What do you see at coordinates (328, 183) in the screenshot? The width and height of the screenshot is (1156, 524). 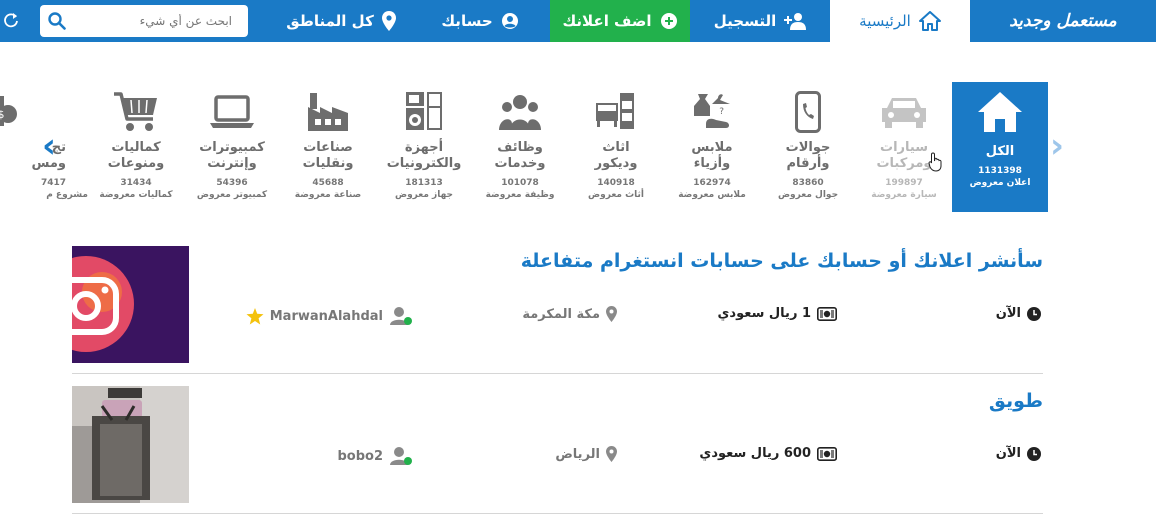 I see `category-count: 45688` at bounding box center [328, 183].